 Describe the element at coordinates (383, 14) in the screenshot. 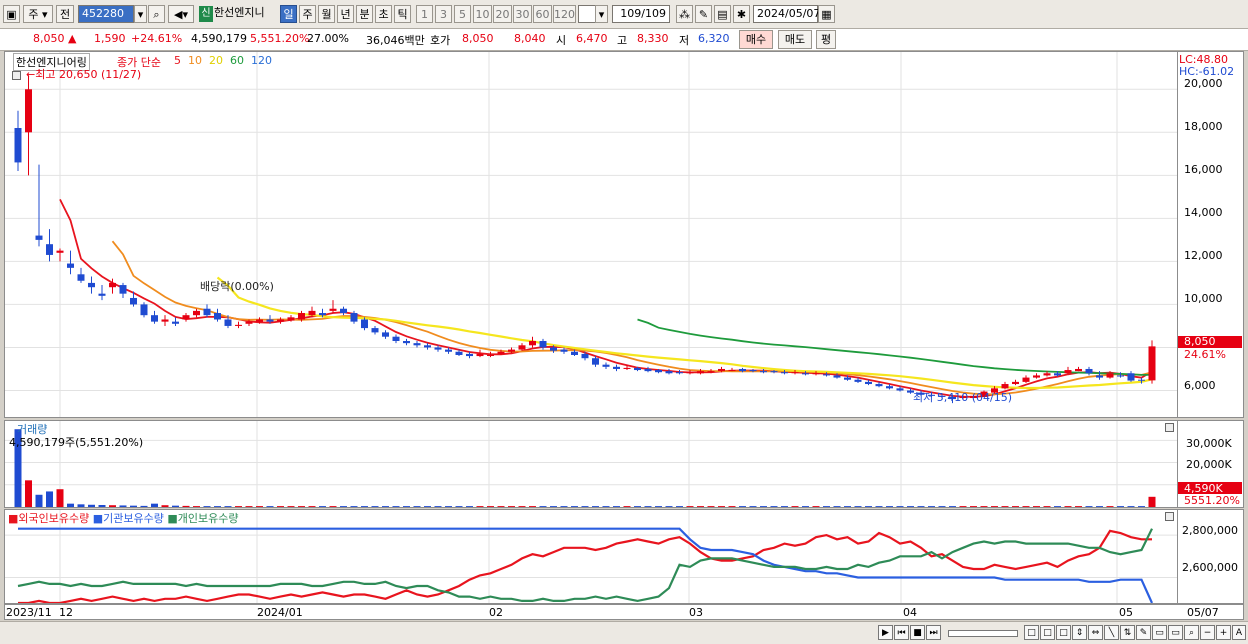

I see `period-second: 초` at that location.